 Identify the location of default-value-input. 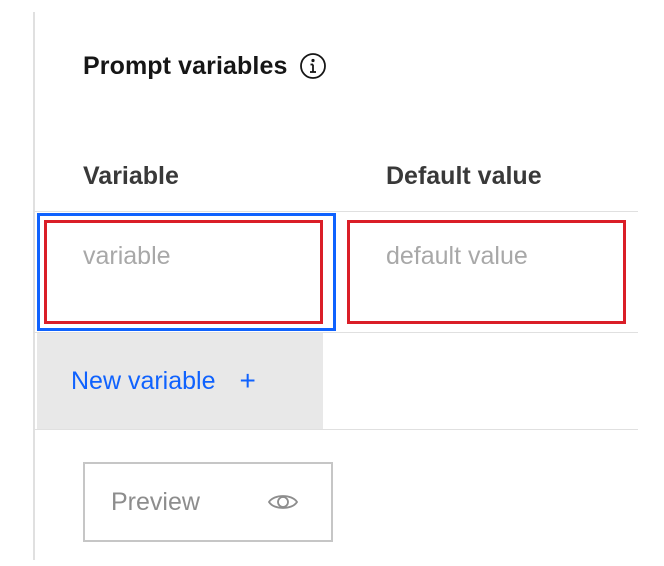
(486, 247).